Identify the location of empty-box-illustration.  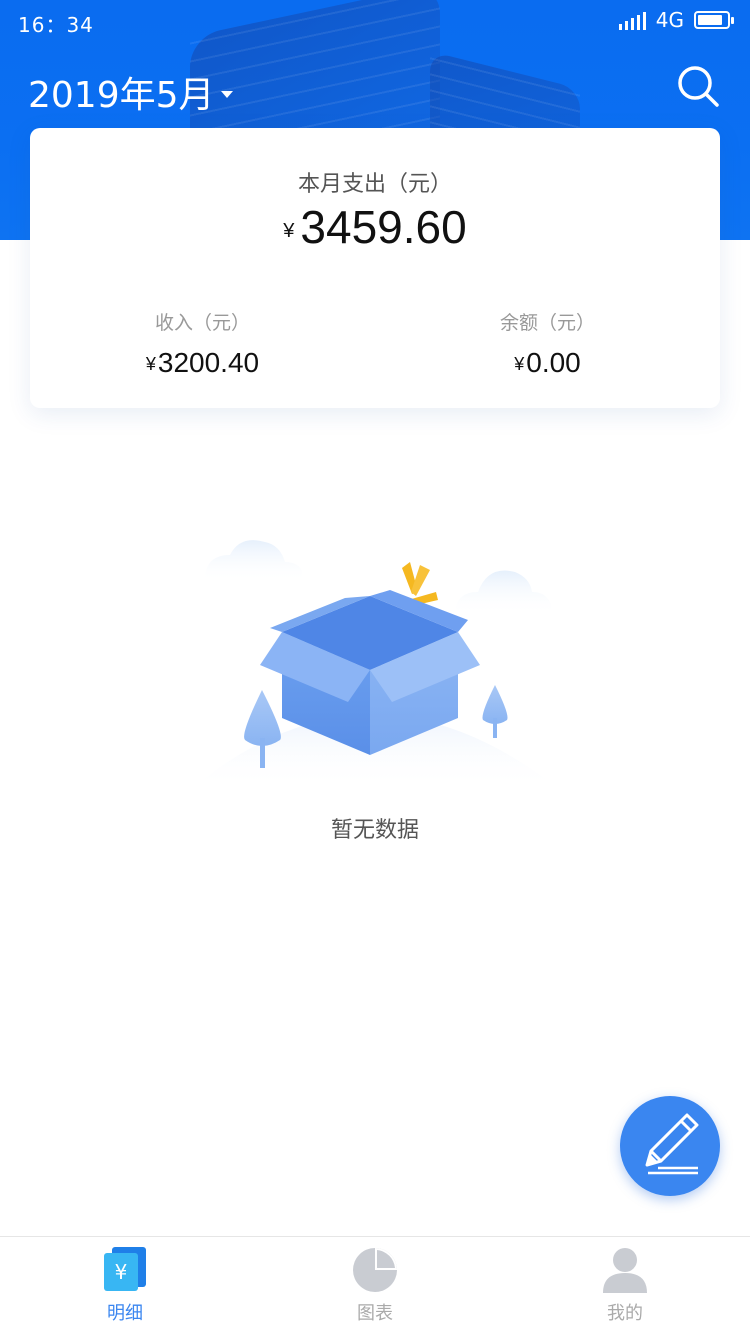
(375, 665).